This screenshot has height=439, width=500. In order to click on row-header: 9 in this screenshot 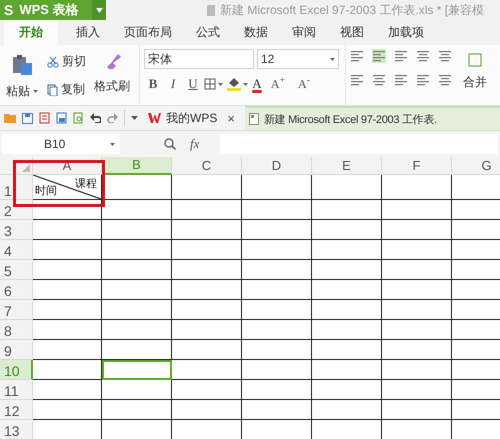, I will do `click(16, 350)`.